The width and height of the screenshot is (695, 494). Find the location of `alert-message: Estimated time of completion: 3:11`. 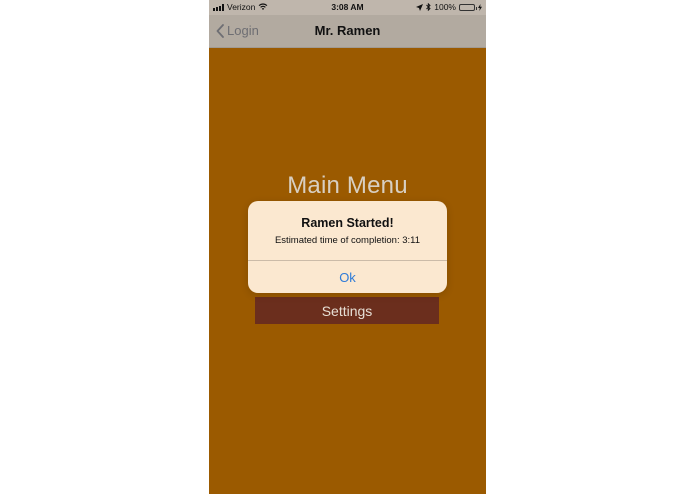

alert-message: Estimated time of completion: 3:11 is located at coordinates (347, 240).